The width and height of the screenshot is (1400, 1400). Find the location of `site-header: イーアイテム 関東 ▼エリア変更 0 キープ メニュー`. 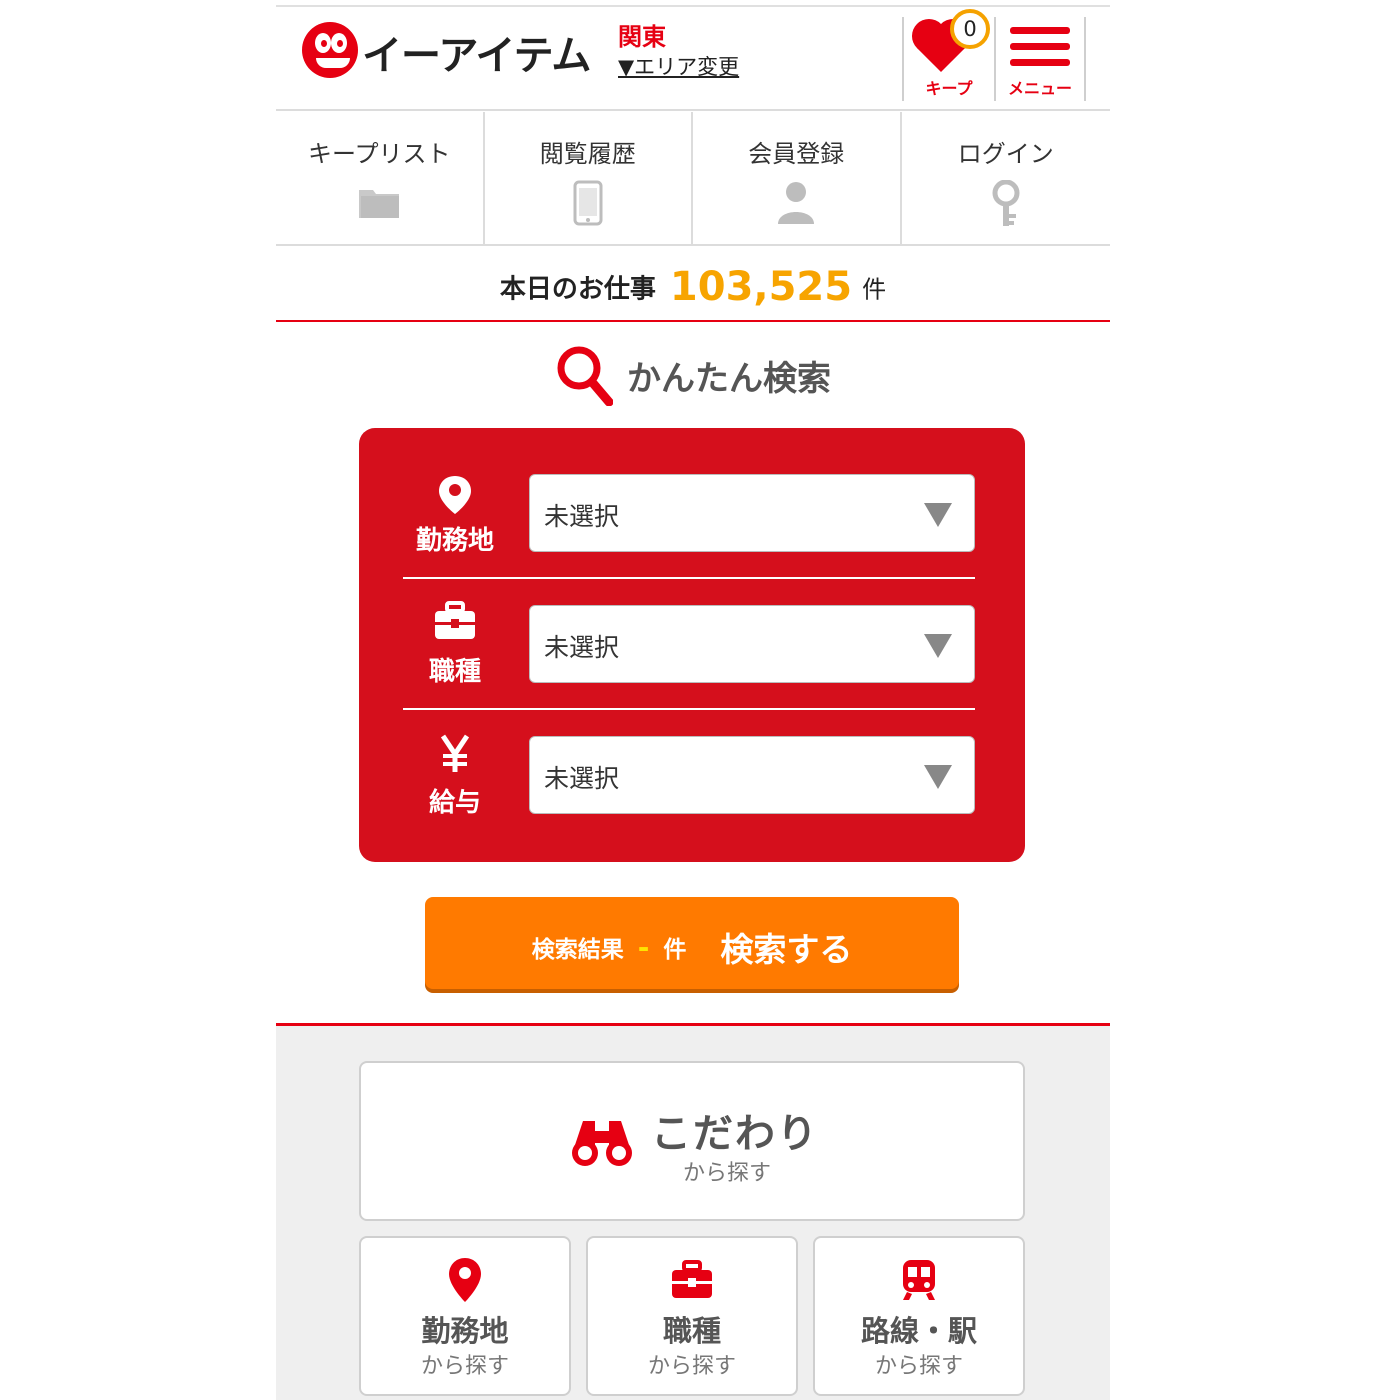

site-header: イーアイテム 関東 ▼エリア変更 0 キープ メニュー is located at coordinates (693, 59).